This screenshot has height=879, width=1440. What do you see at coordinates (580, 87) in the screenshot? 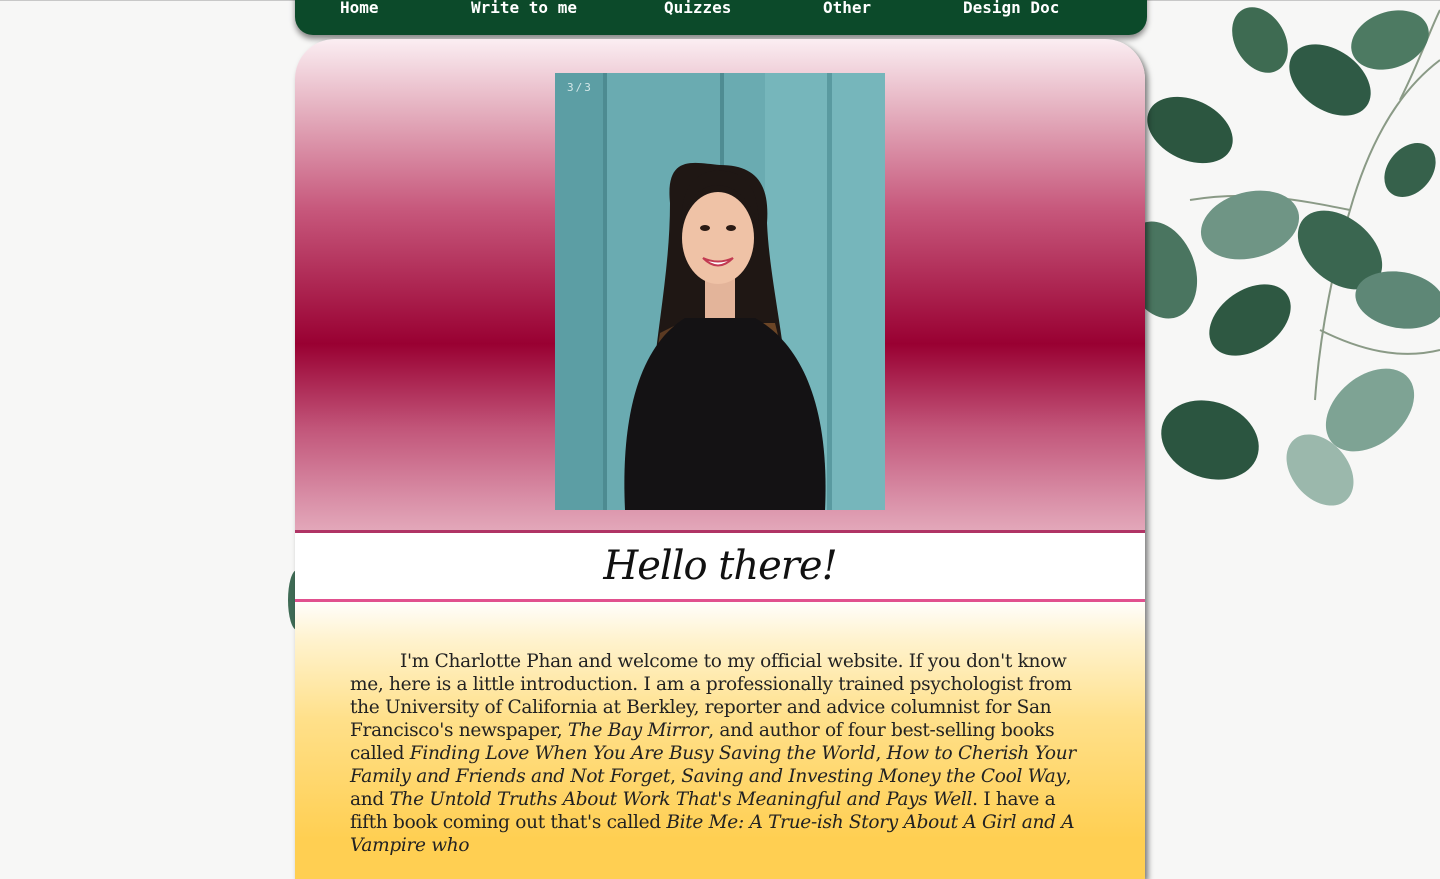
I see `slide-counter: 3/3` at bounding box center [580, 87].